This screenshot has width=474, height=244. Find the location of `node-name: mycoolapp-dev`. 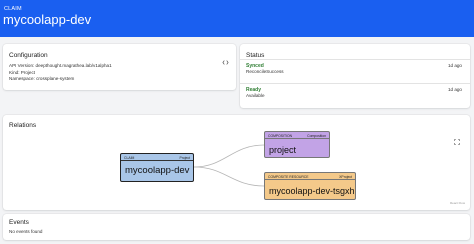

node-name: mycoolapp-dev is located at coordinates (157, 170).